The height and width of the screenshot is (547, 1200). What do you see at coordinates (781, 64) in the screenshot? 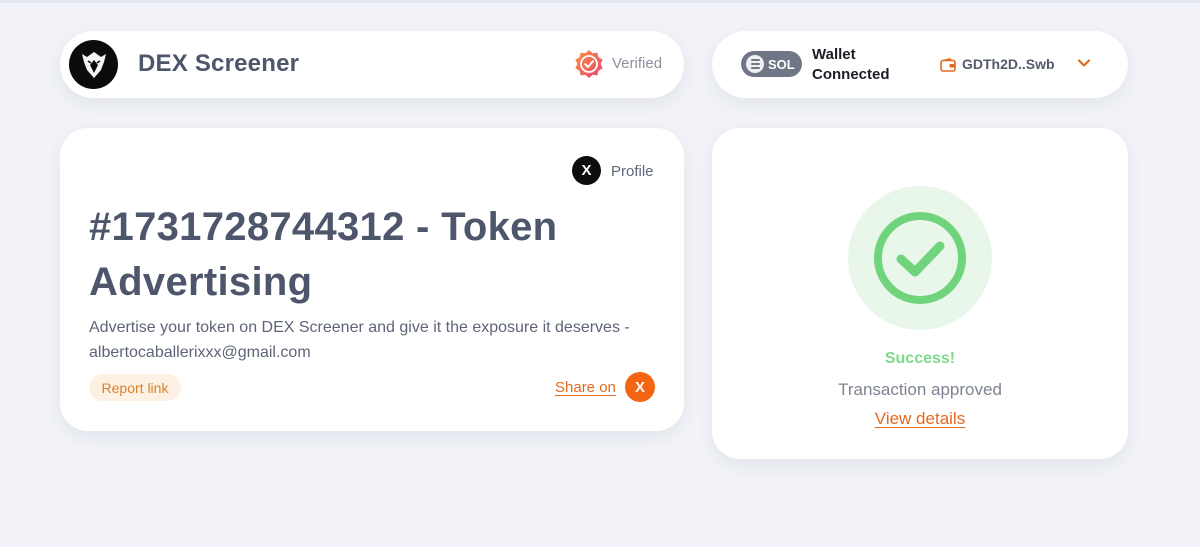
I see `network-label: SOL` at bounding box center [781, 64].